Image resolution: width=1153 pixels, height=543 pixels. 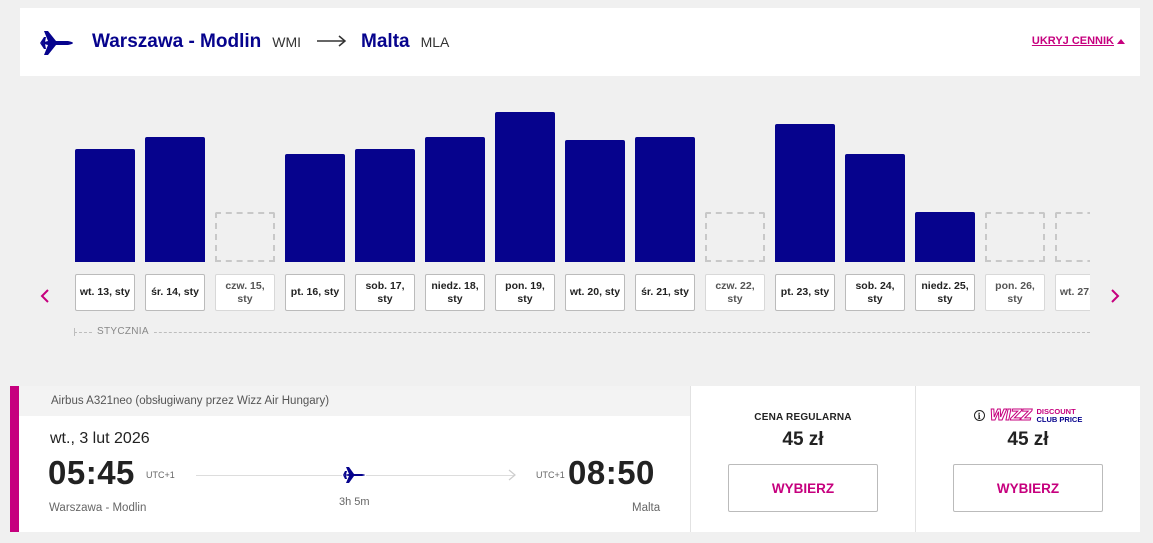 I want to click on destination-code: MLA, so click(x=435, y=42).